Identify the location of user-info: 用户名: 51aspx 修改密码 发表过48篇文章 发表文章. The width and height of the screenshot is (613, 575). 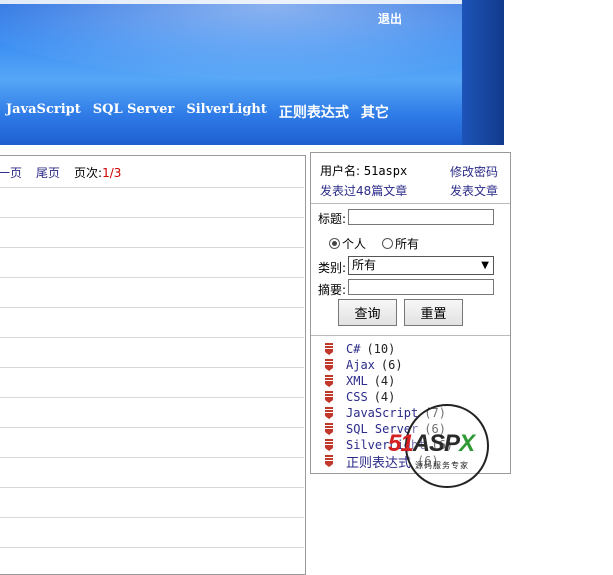
(410, 178).